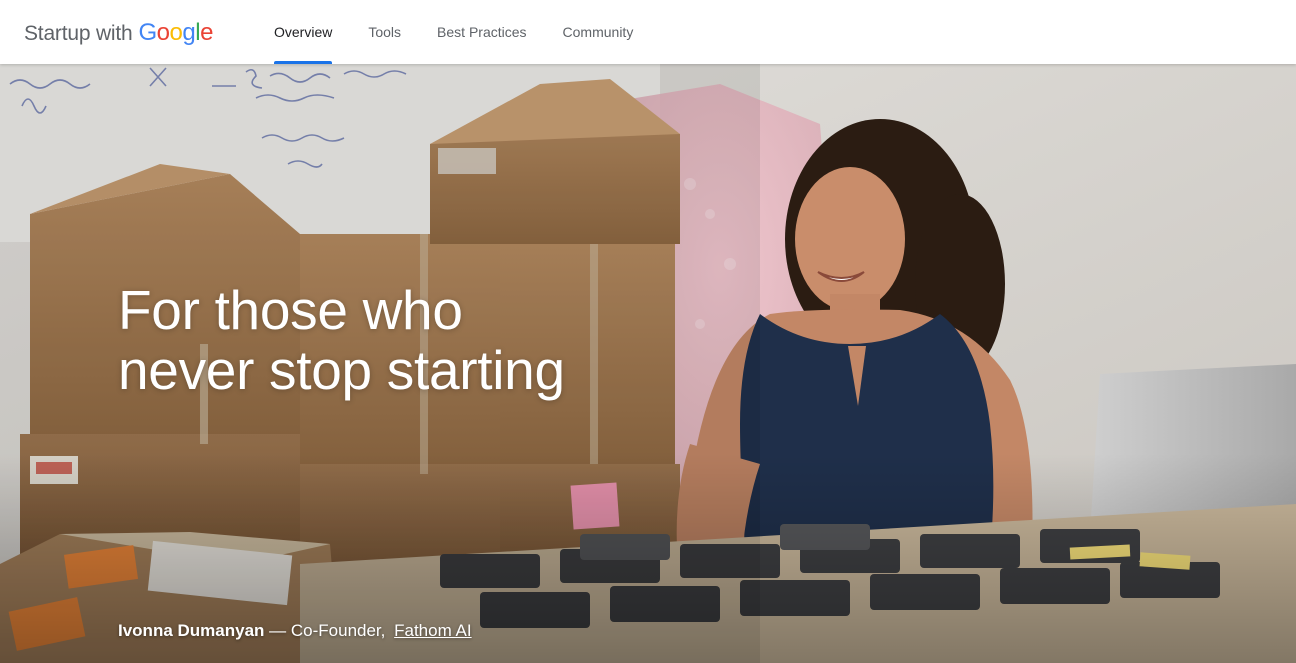 This screenshot has height=663, width=1296. I want to click on credit-person-name: Ivonna Dumanyan, so click(191, 630).